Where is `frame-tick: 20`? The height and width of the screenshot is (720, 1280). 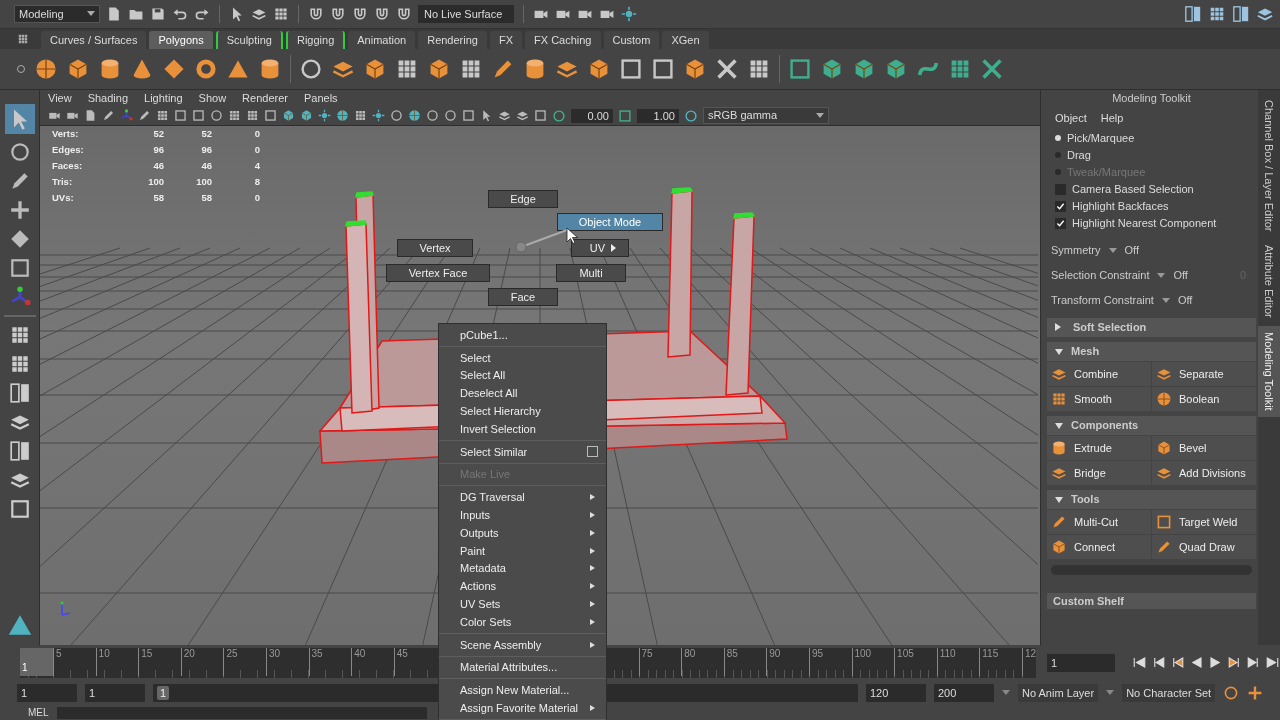 frame-tick: 20 is located at coordinates (202, 661).